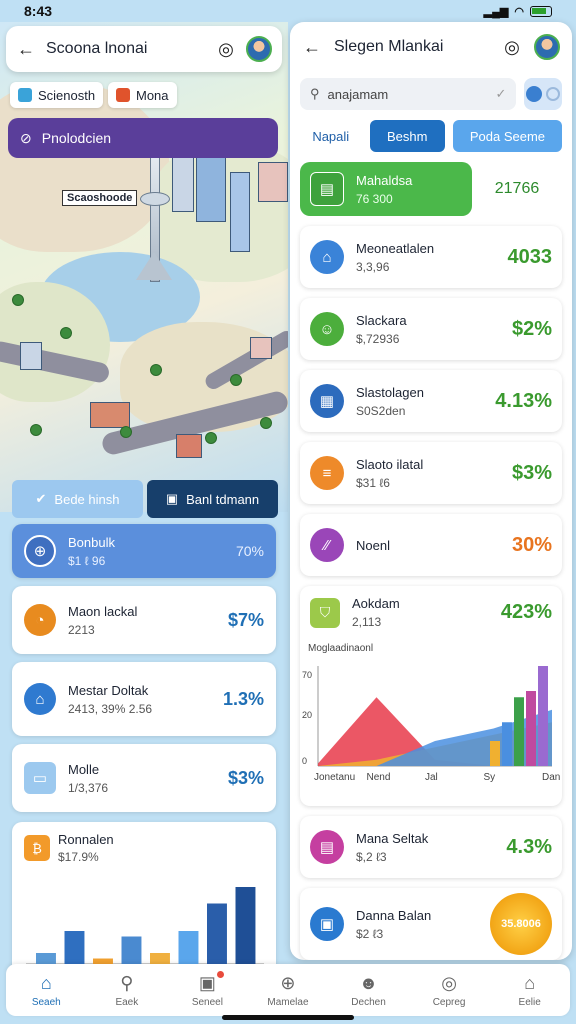  Describe the element at coordinates (431, 545) in the screenshot. I see `list-item-noenl: ⁄⁄ Noenl 30%` at that location.